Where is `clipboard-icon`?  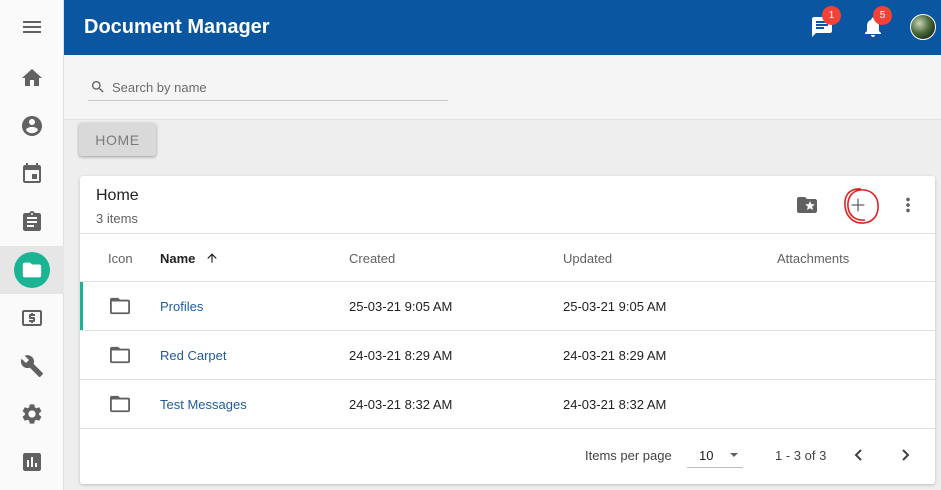
clipboard-icon is located at coordinates (32, 221).